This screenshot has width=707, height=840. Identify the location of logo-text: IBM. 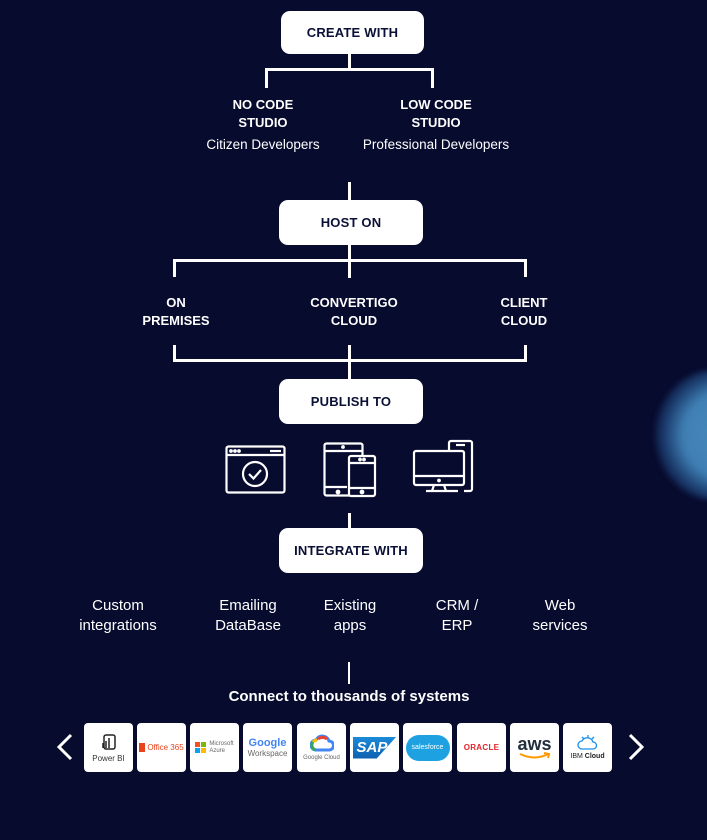
(576, 756).